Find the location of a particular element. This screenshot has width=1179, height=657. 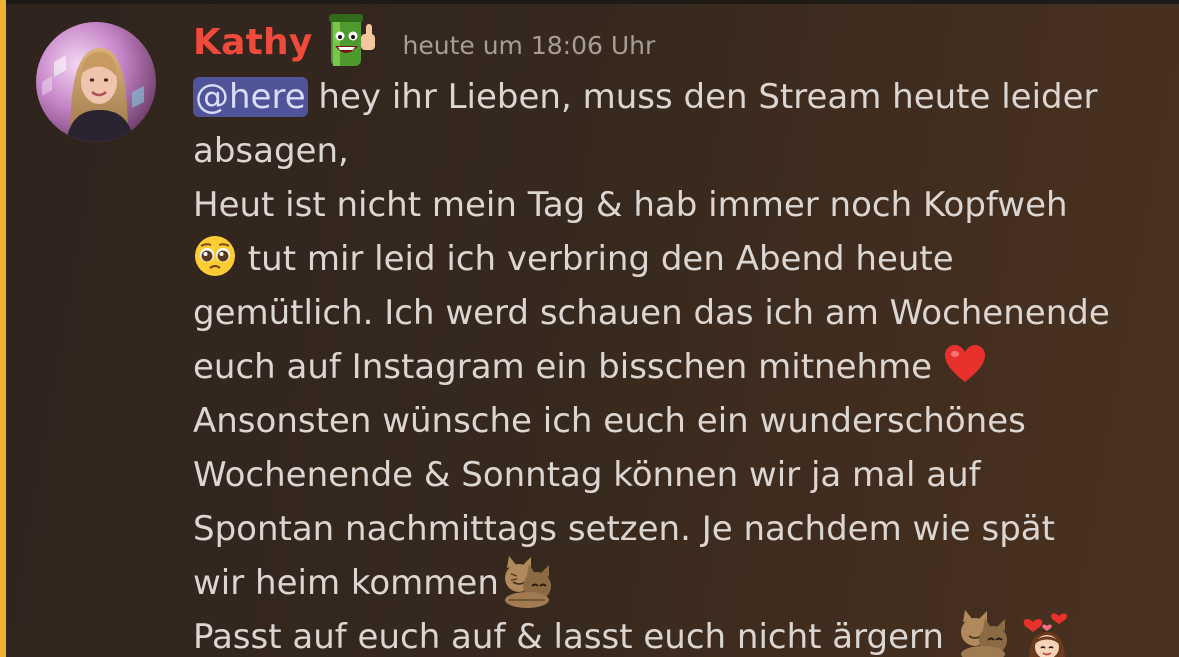

message-line: euch auf Instagram ein bisschen mitnehme is located at coordinates (680, 367).